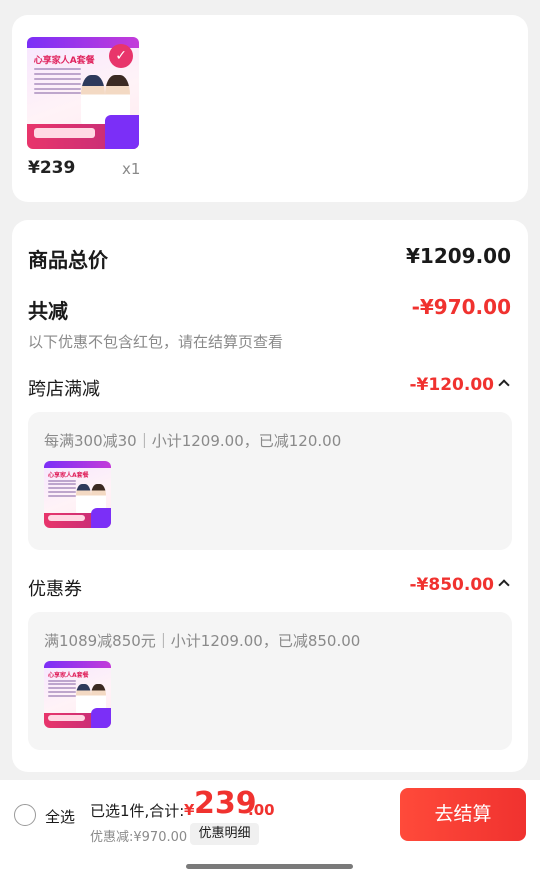 Image resolution: width=540 pixels, height=883 pixels. I want to click on discount-hint: 以下优惠不包含红包，请在结算页查看, so click(156, 342).